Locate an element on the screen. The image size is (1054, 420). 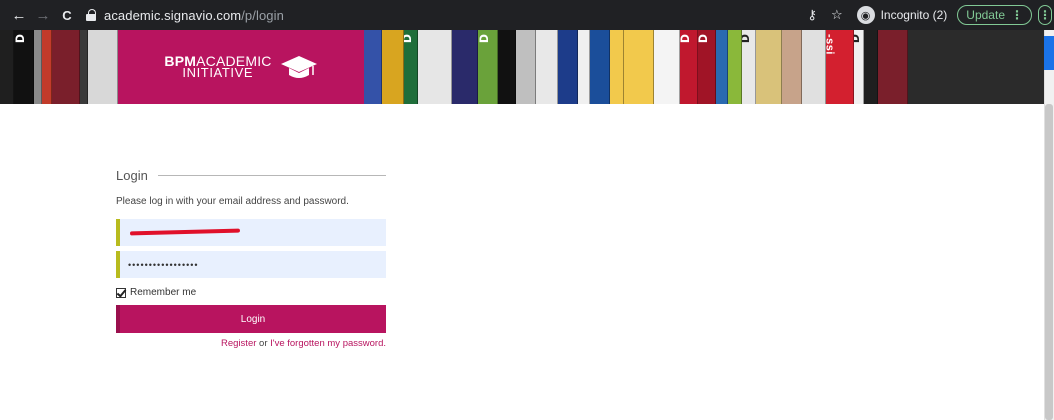
remember-checkbox is located at coordinates (121, 292).